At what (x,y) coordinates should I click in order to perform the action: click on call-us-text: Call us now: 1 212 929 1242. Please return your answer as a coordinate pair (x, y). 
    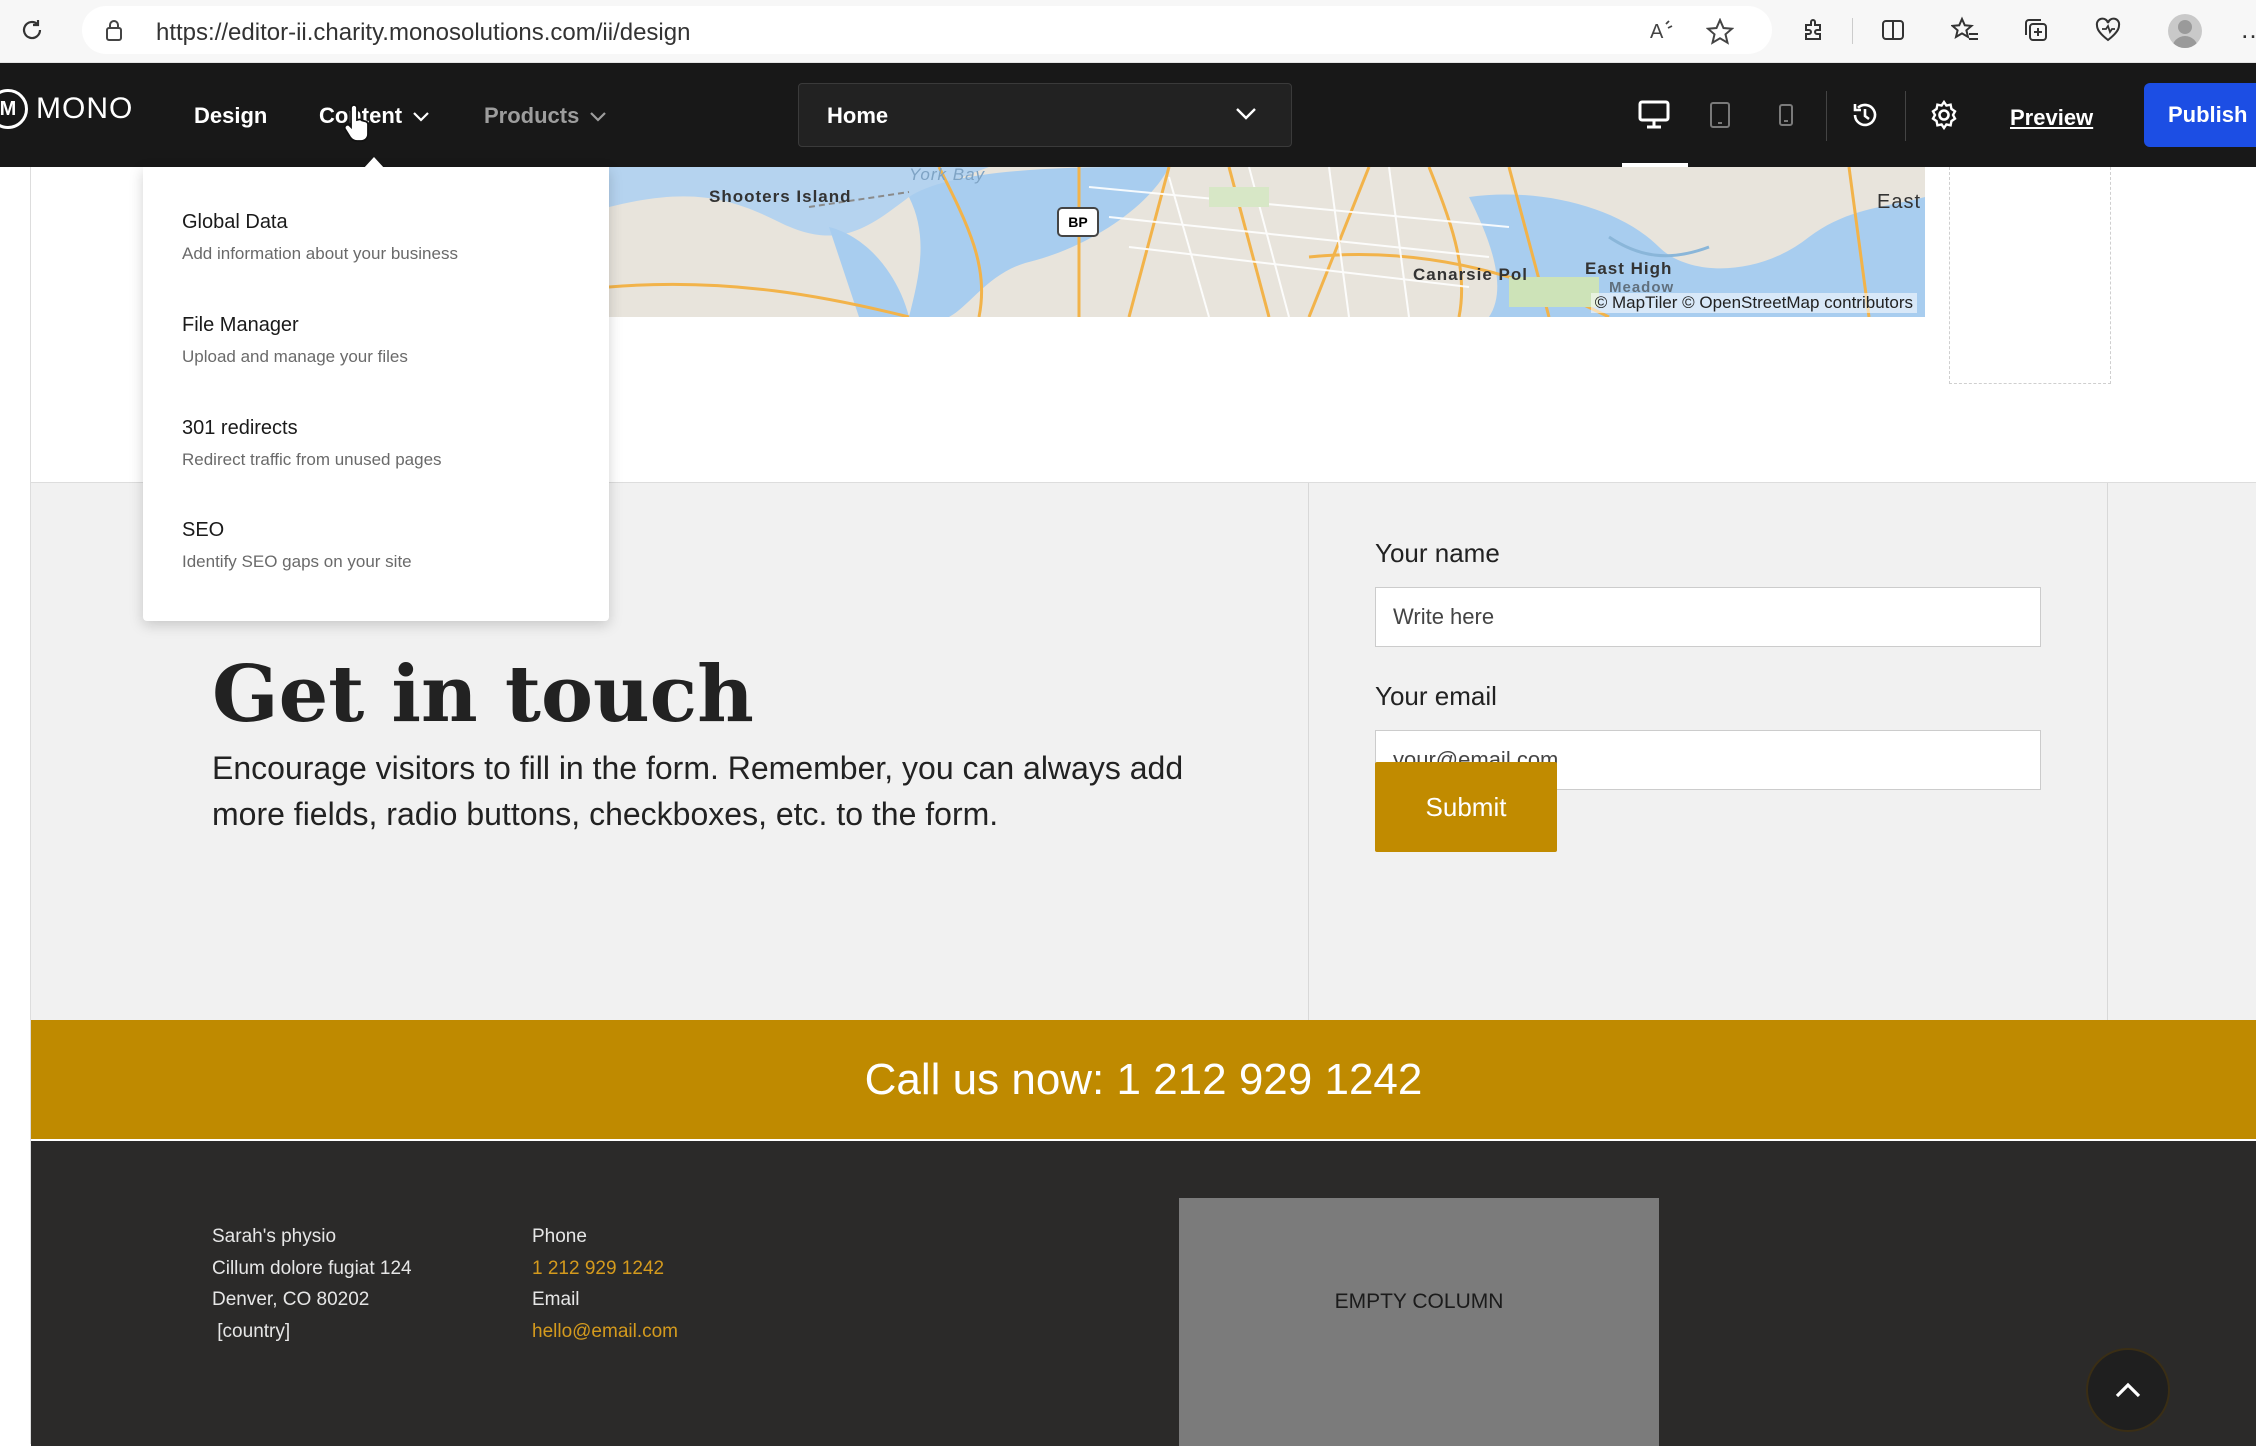
    Looking at the image, I should click on (1144, 1080).